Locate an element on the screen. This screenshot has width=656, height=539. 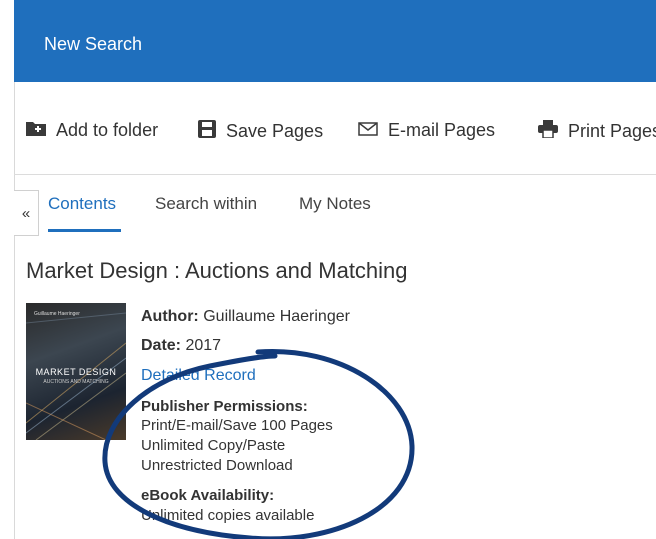
collapse-panel-button: « is located at coordinates (26, 213).